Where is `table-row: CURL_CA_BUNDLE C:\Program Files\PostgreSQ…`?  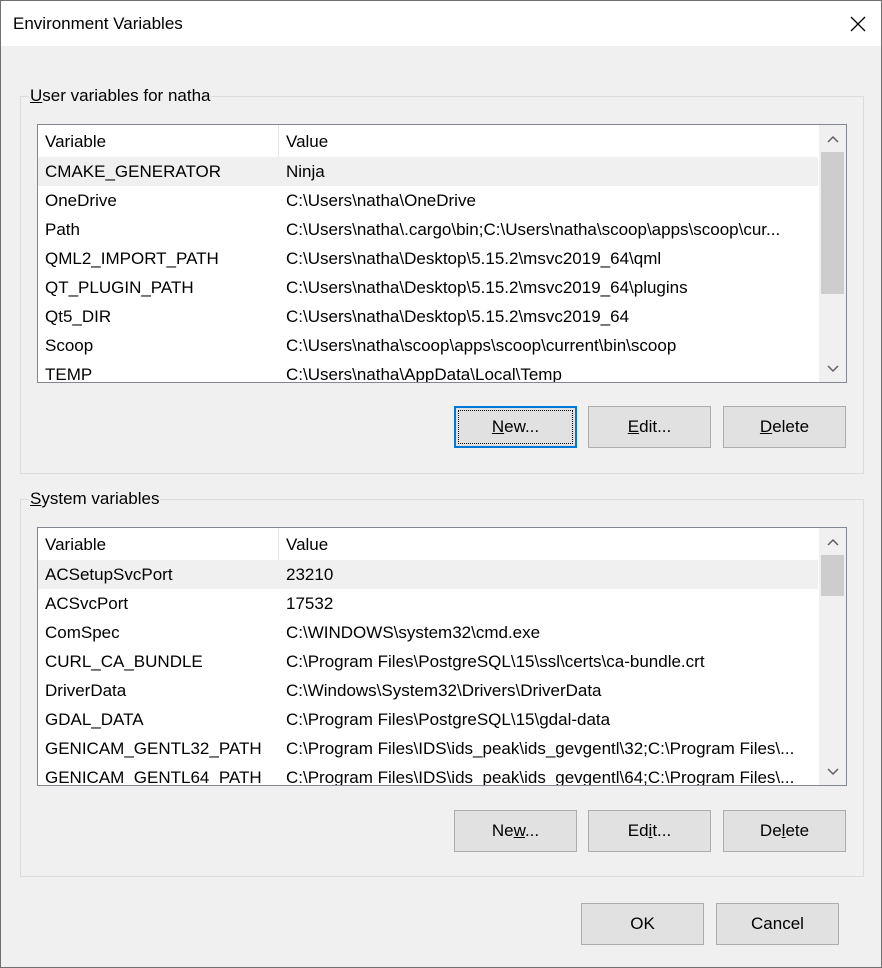
table-row: CURL_CA_BUNDLE C:\Program Files\PostgreSQ… is located at coordinates (428, 661).